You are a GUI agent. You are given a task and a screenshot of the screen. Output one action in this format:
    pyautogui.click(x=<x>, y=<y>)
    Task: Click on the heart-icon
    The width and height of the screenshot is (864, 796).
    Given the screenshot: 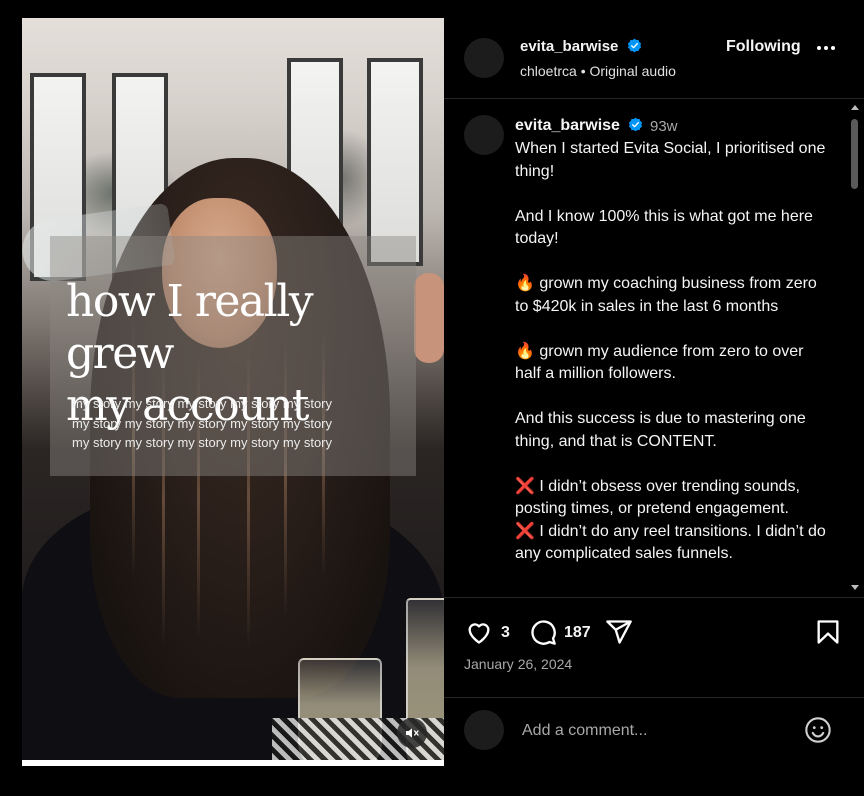 What is the action you would take?
    pyautogui.click(x=479, y=632)
    